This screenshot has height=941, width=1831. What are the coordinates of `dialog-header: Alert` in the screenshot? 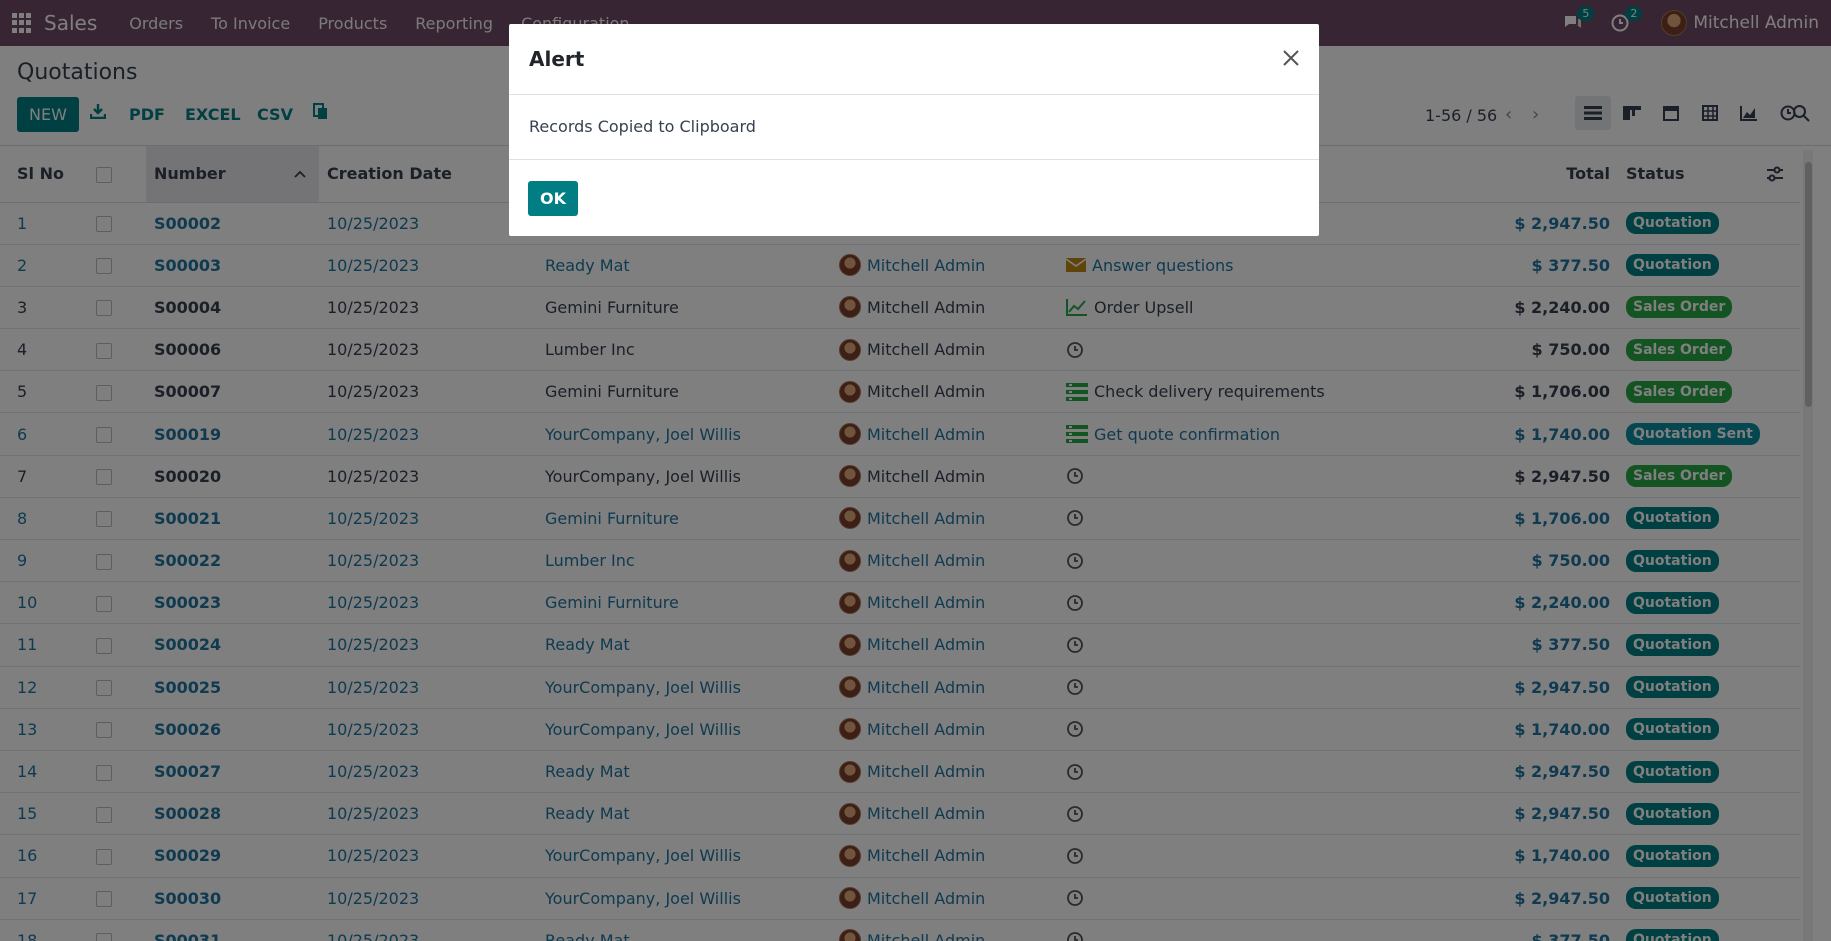 It's located at (914, 59).